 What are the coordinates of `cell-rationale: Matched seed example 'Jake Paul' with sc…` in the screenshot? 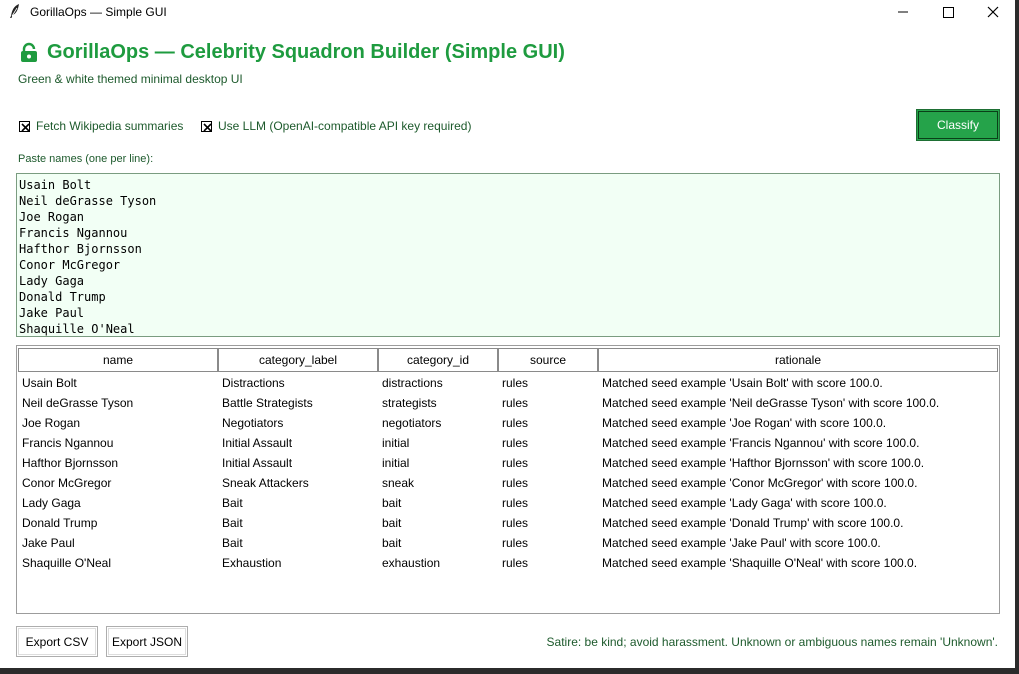 It's located at (741, 543).